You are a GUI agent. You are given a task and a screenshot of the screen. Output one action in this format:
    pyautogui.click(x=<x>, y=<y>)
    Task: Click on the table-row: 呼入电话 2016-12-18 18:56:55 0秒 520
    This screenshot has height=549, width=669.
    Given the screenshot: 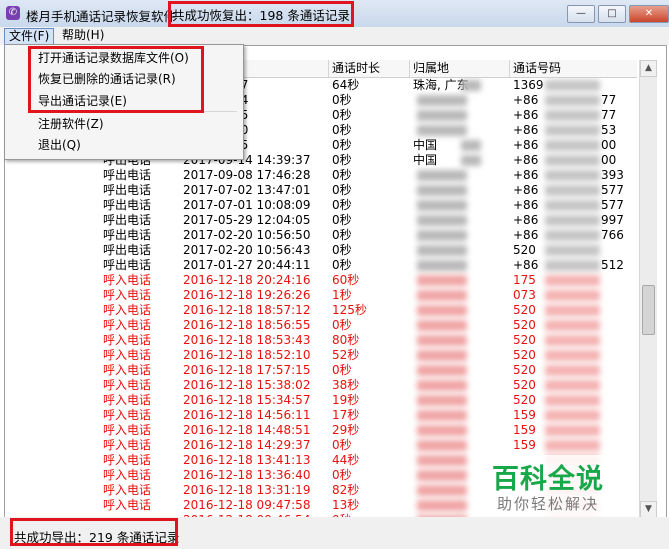 What is the action you would take?
    pyautogui.click(x=321, y=325)
    